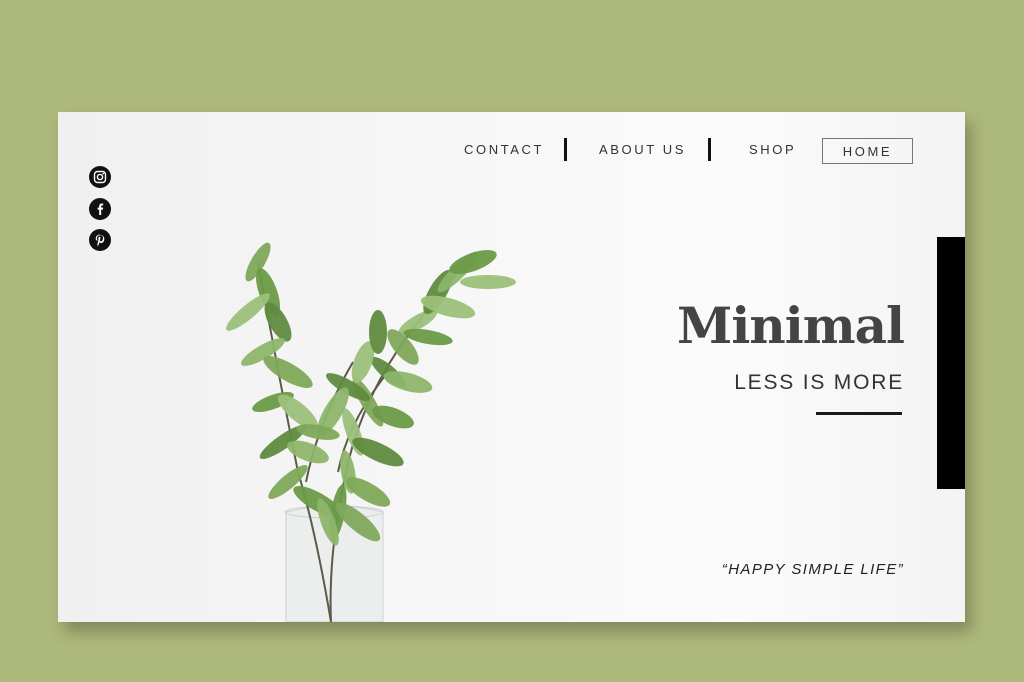 The width and height of the screenshot is (1024, 682). Describe the element at coordinates (819, 382) in the screenshot. I see `hero-subtitle: LESS IS MORE` at that location.